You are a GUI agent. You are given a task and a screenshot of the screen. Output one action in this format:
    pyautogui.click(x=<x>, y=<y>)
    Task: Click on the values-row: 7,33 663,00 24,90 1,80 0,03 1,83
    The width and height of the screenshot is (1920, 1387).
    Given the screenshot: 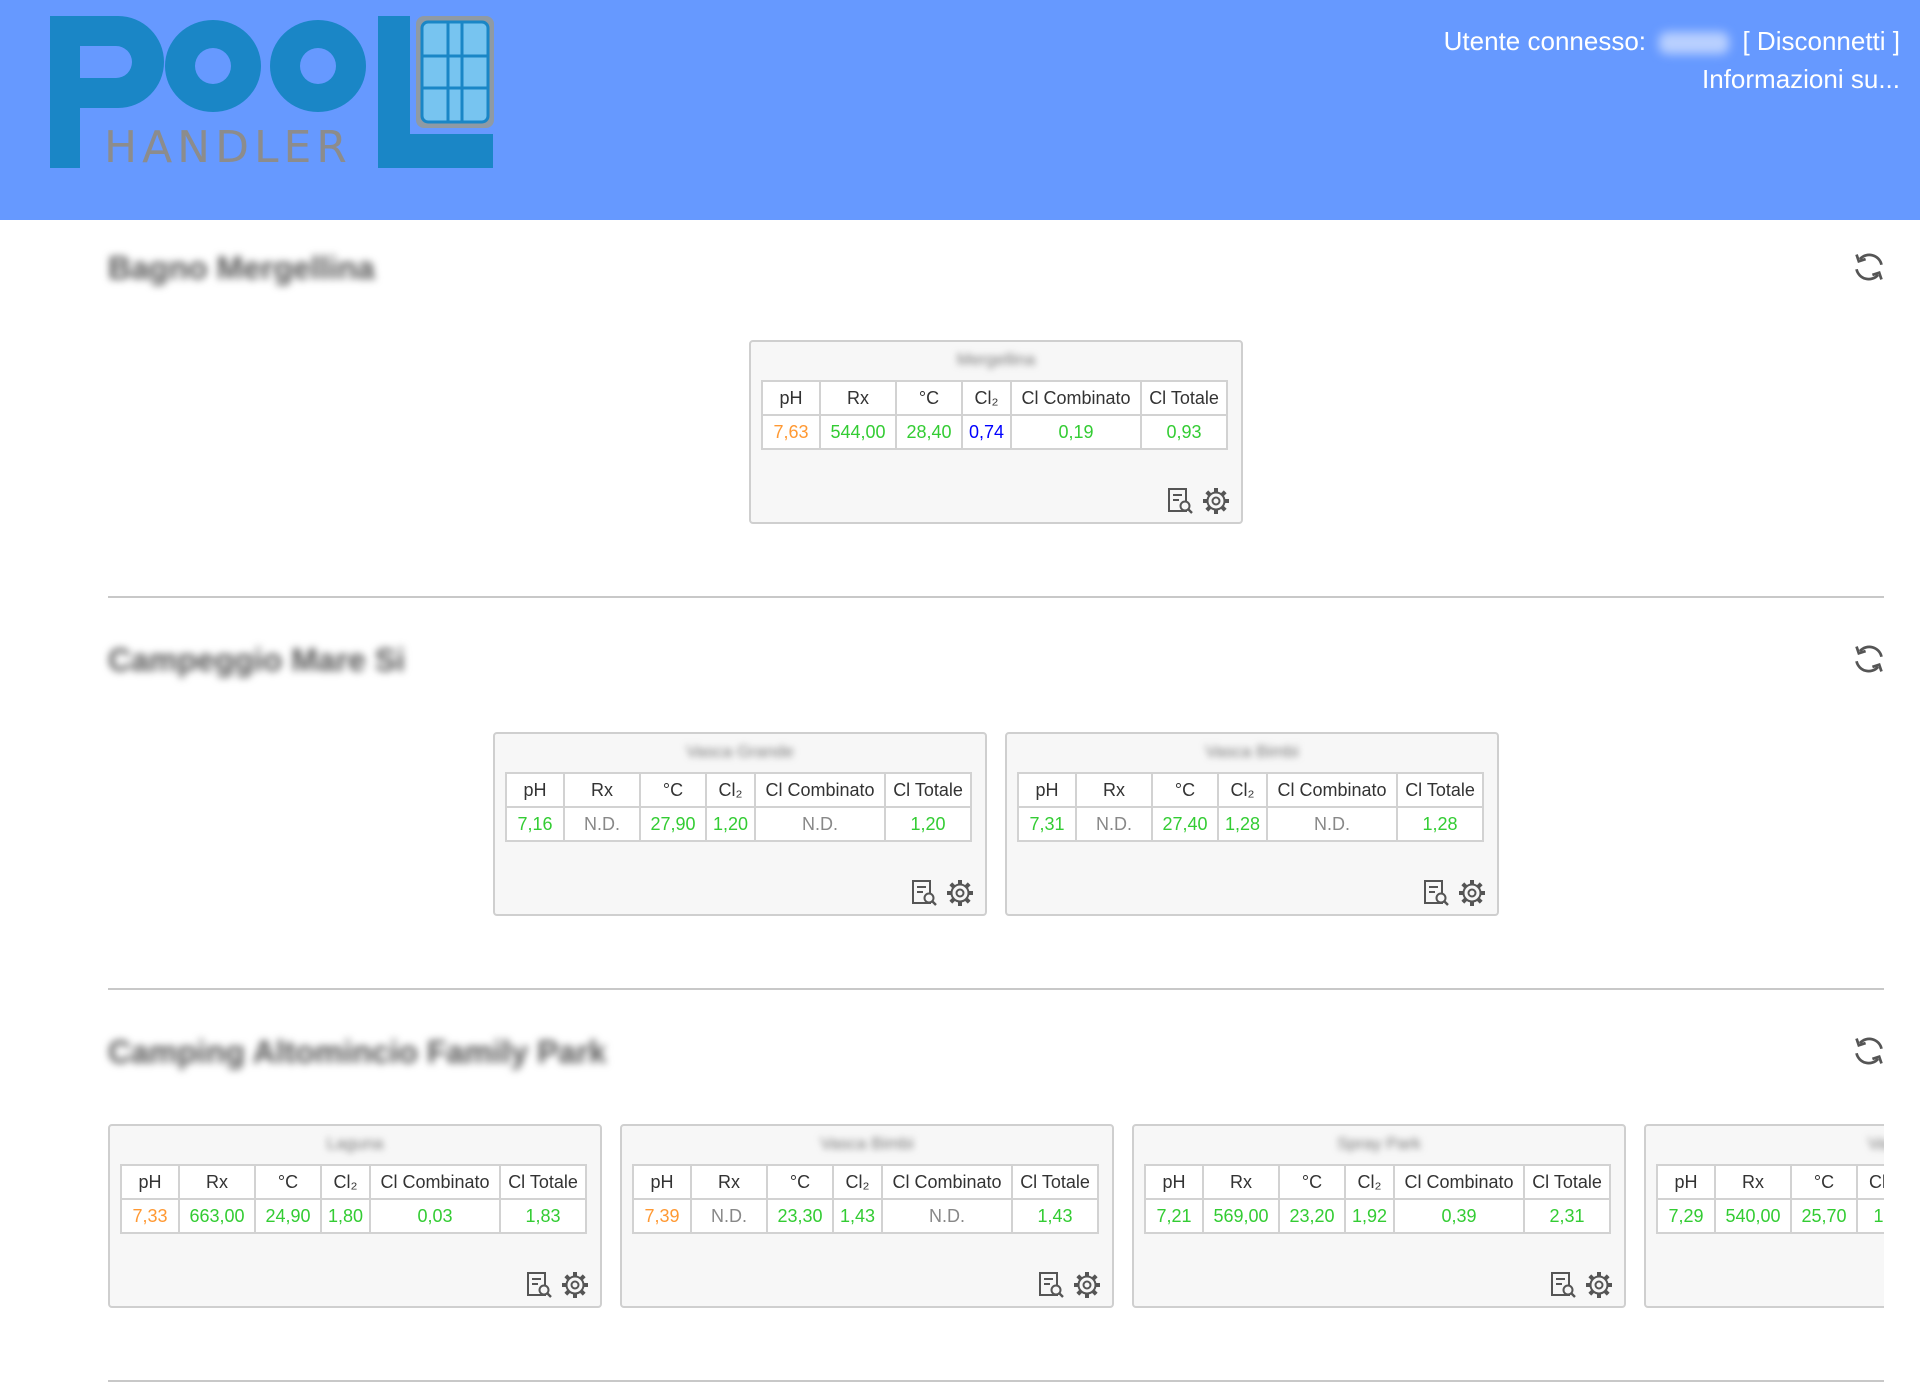 What is the action you would take?
    pyautogui.click(x=354, y=1216)
    